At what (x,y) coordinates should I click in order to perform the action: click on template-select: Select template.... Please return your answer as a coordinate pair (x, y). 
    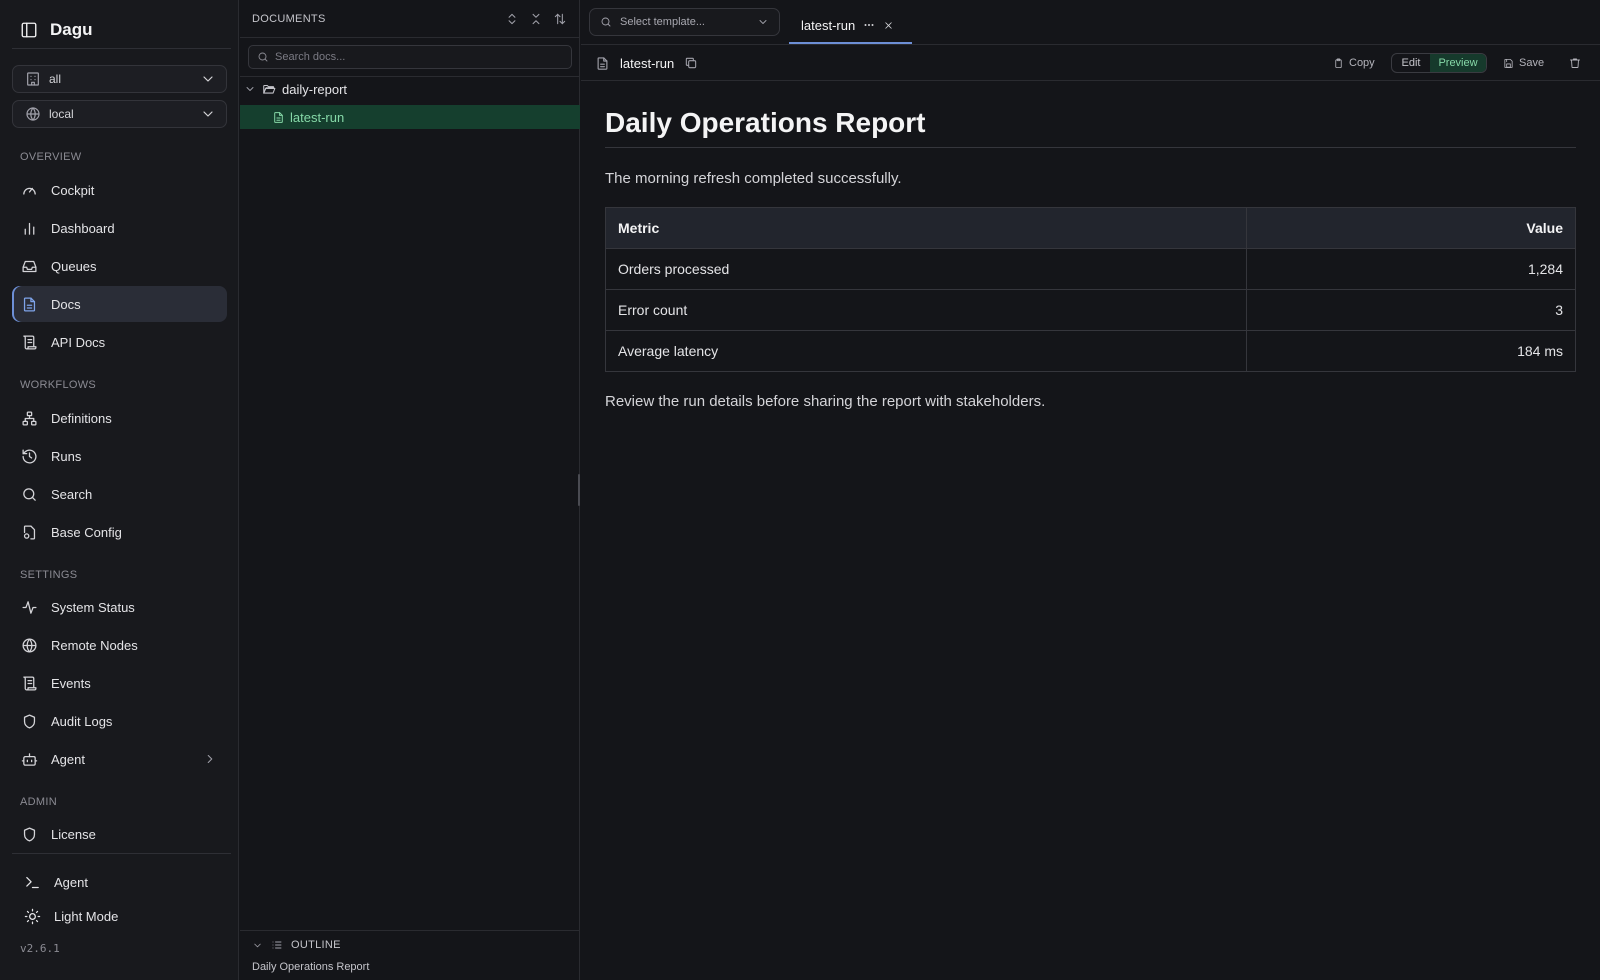
    Looking at the image, I should click on (684, 22).